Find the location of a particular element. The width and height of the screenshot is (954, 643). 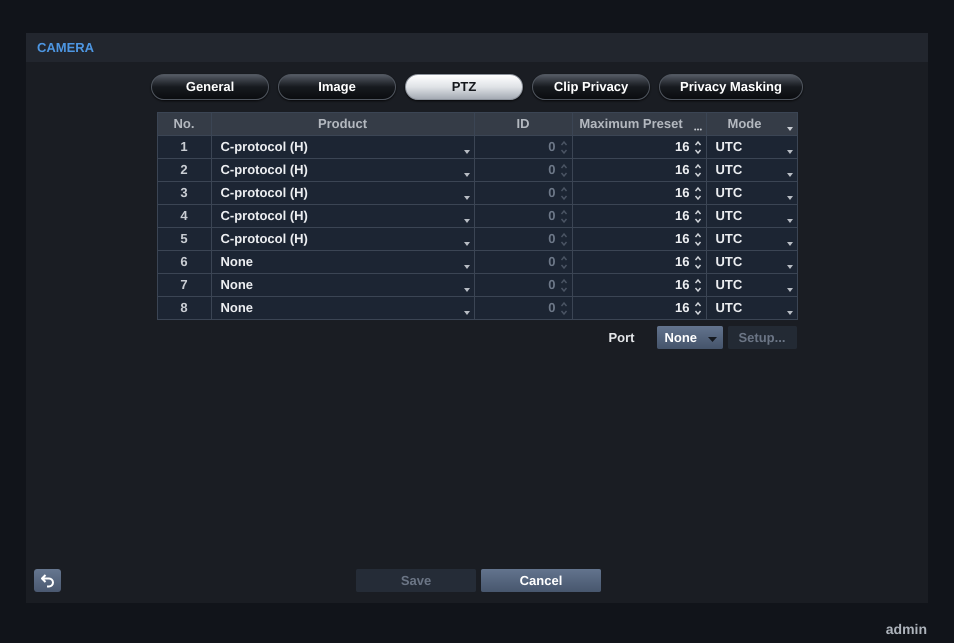

column-title: Mode is located at coordinates (744, 124).